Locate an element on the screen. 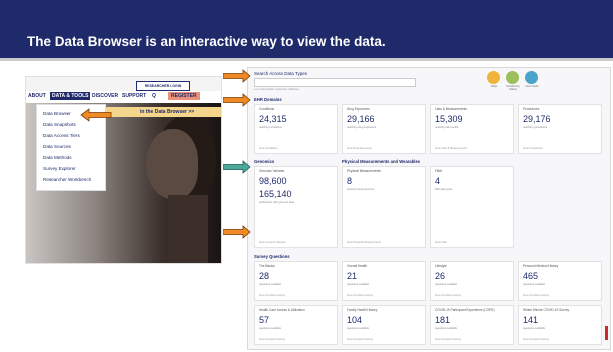 The height and width of the screenshot is (352, 613). nav-data-tools: DATA & TOOLS is located at coordinates (70, 96).